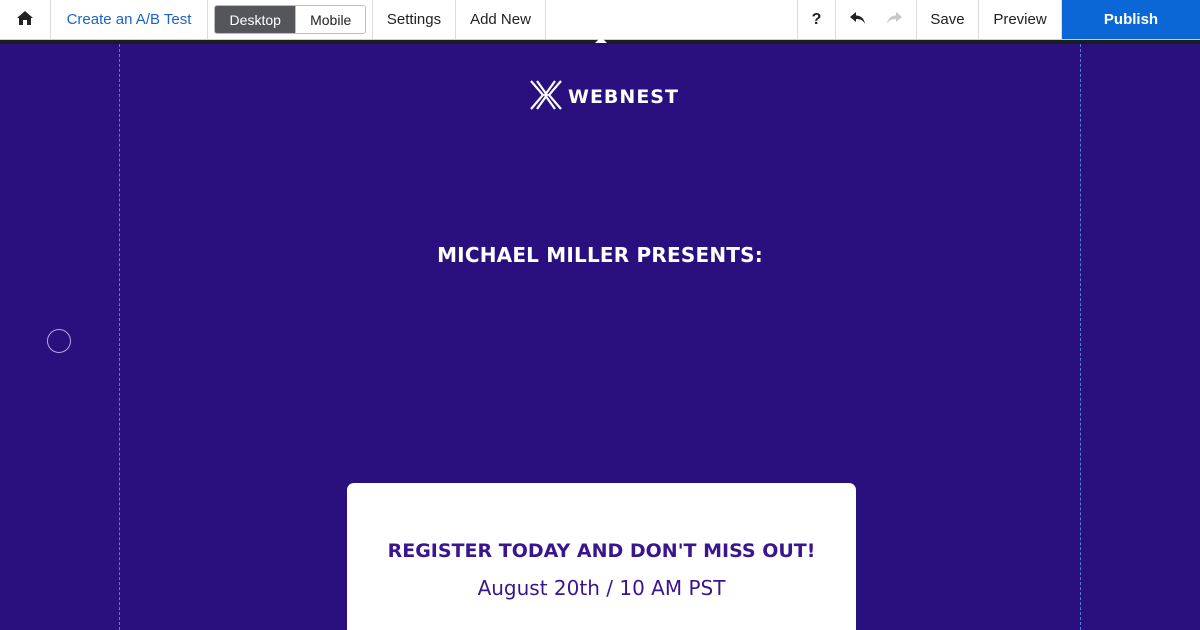 The image size is (1200, 630). I want to click on undo-icon, so click(858, 20).